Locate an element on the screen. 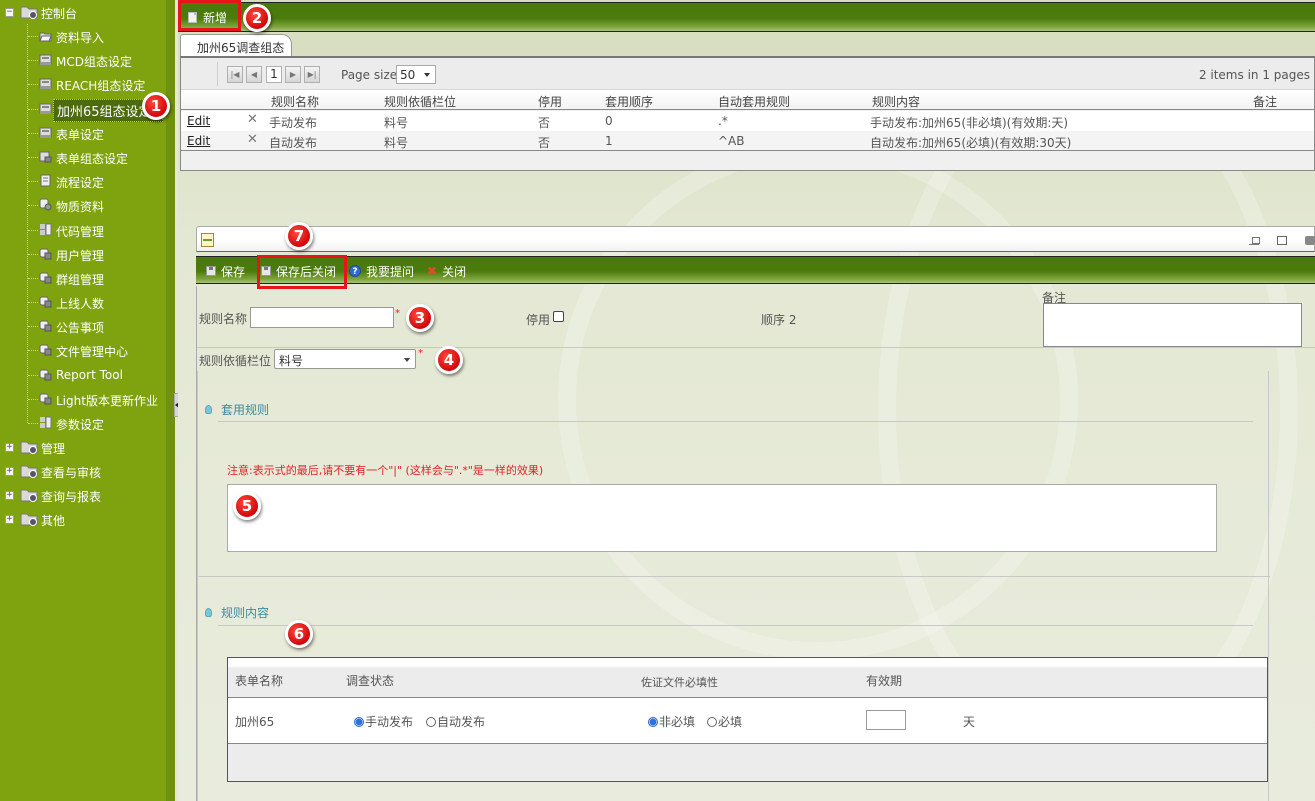 The height and width of the screenshot is (801, 1315). order-label: 顺序 2 is located at coordinates (779, 320).